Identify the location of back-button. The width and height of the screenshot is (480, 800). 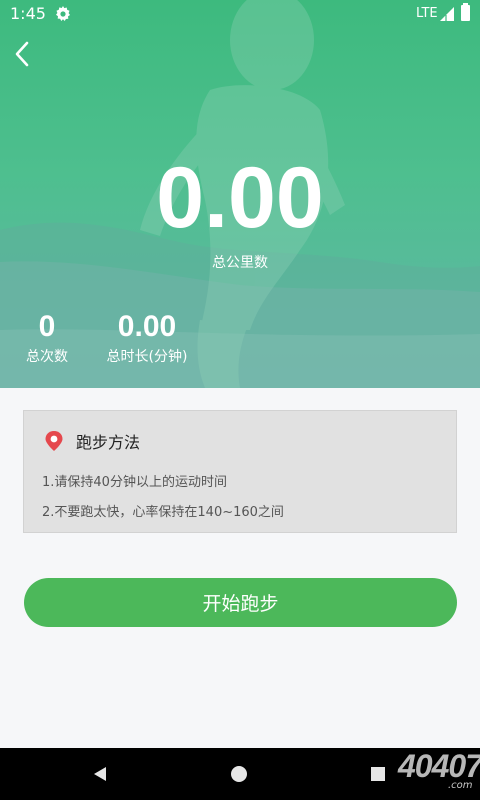
(22, 54).